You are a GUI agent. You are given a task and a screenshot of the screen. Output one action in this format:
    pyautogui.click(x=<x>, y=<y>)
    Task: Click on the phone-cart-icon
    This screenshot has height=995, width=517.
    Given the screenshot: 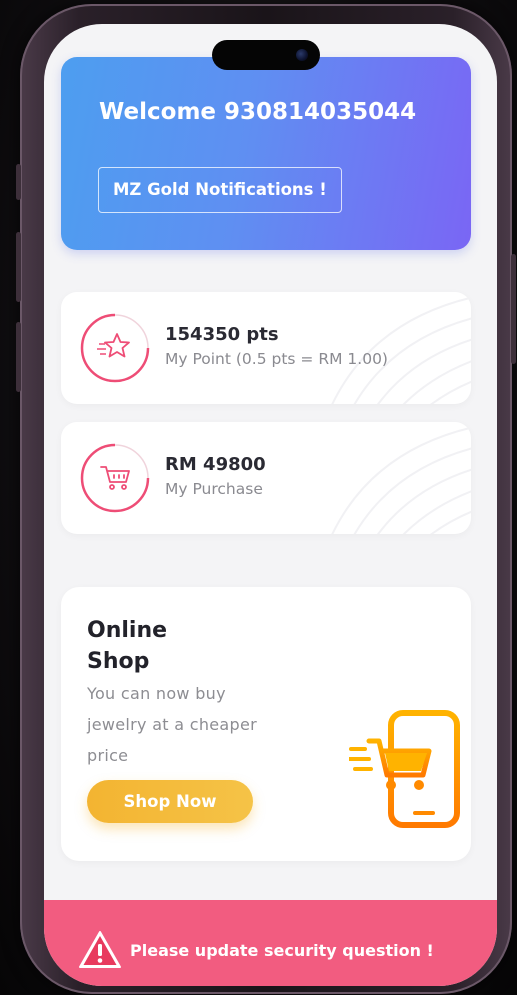 What is the action you would take?
    pyautogui.click(x=404, y=769)
    